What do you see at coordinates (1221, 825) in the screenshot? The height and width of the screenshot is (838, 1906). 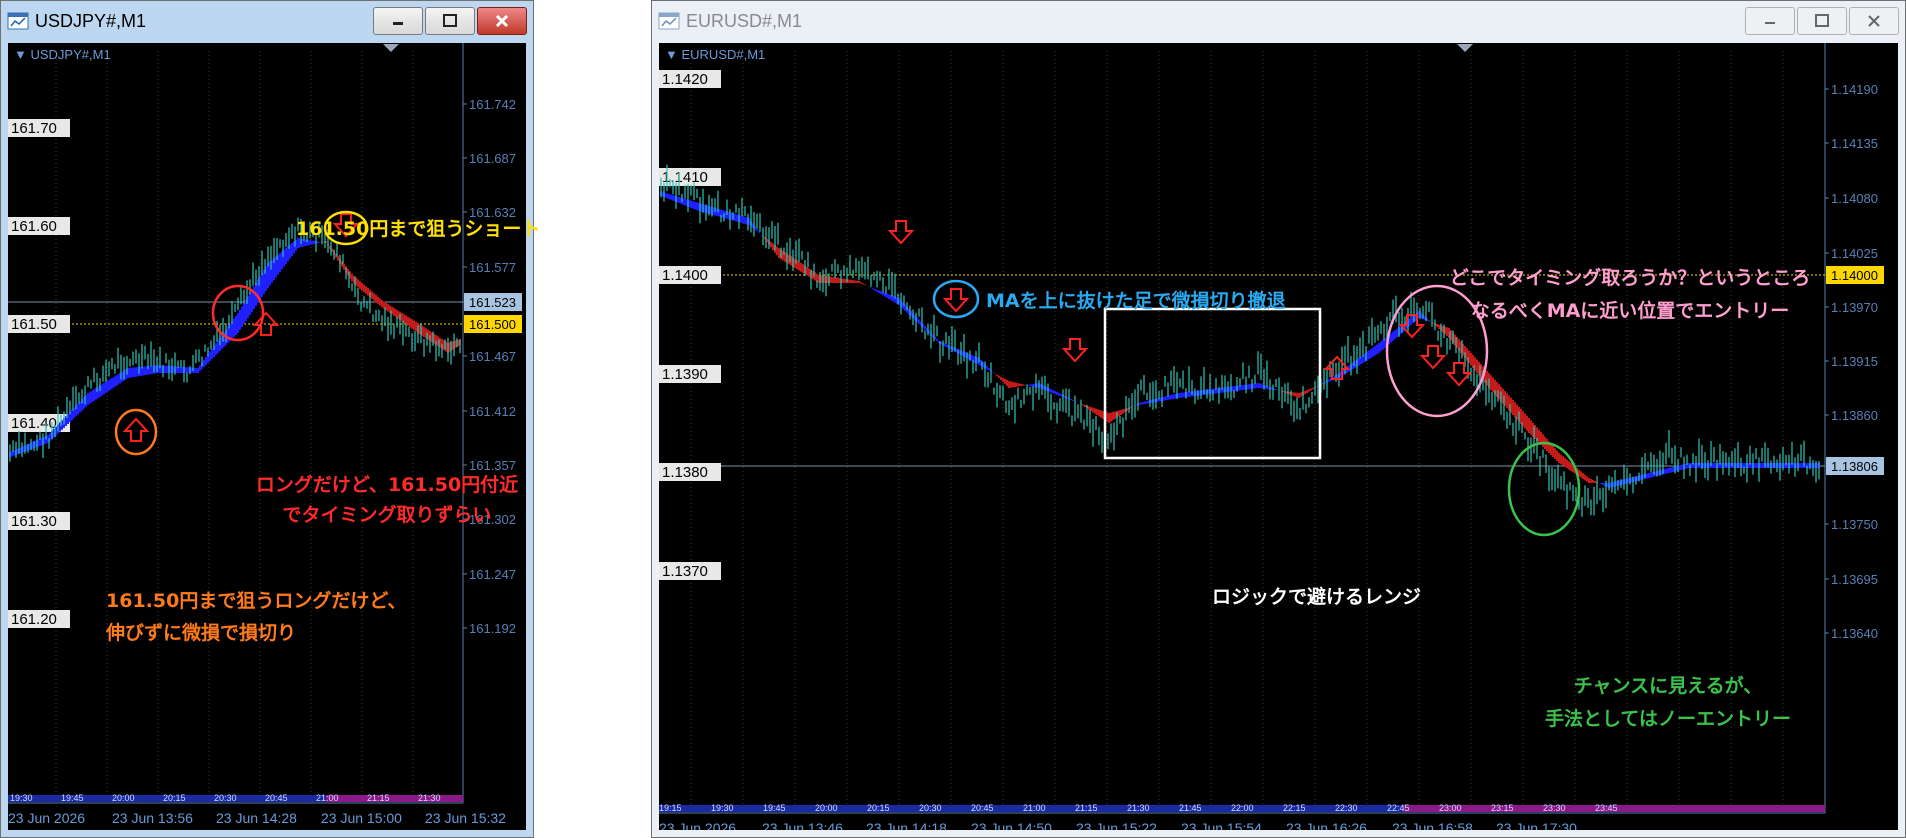 I see `time-axis-label: 23 Jun 15:54` at bounding box center [1221, 825].